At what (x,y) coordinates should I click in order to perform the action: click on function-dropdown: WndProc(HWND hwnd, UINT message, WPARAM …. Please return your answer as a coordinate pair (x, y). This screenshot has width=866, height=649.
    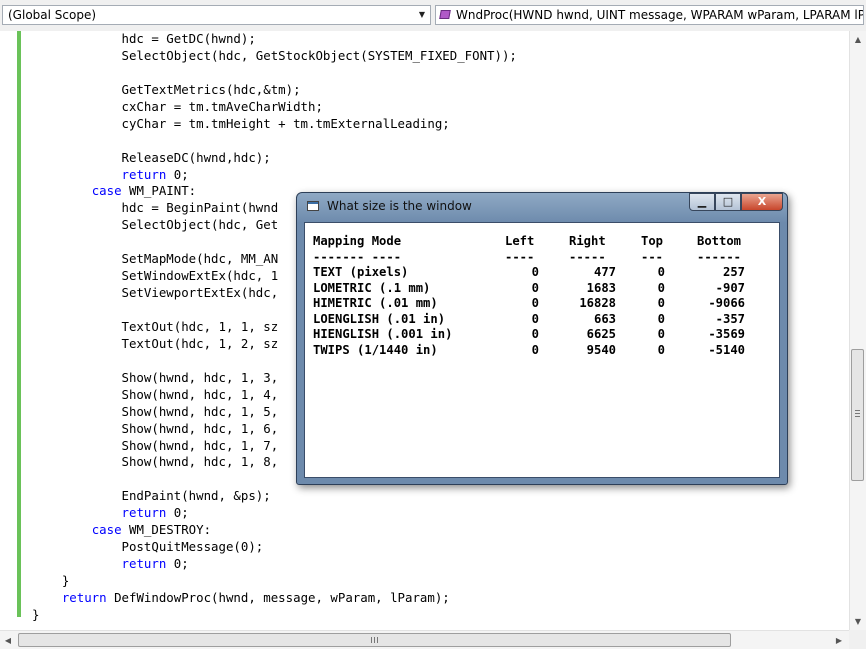
    Looking at the image, I should click on (649, 15).